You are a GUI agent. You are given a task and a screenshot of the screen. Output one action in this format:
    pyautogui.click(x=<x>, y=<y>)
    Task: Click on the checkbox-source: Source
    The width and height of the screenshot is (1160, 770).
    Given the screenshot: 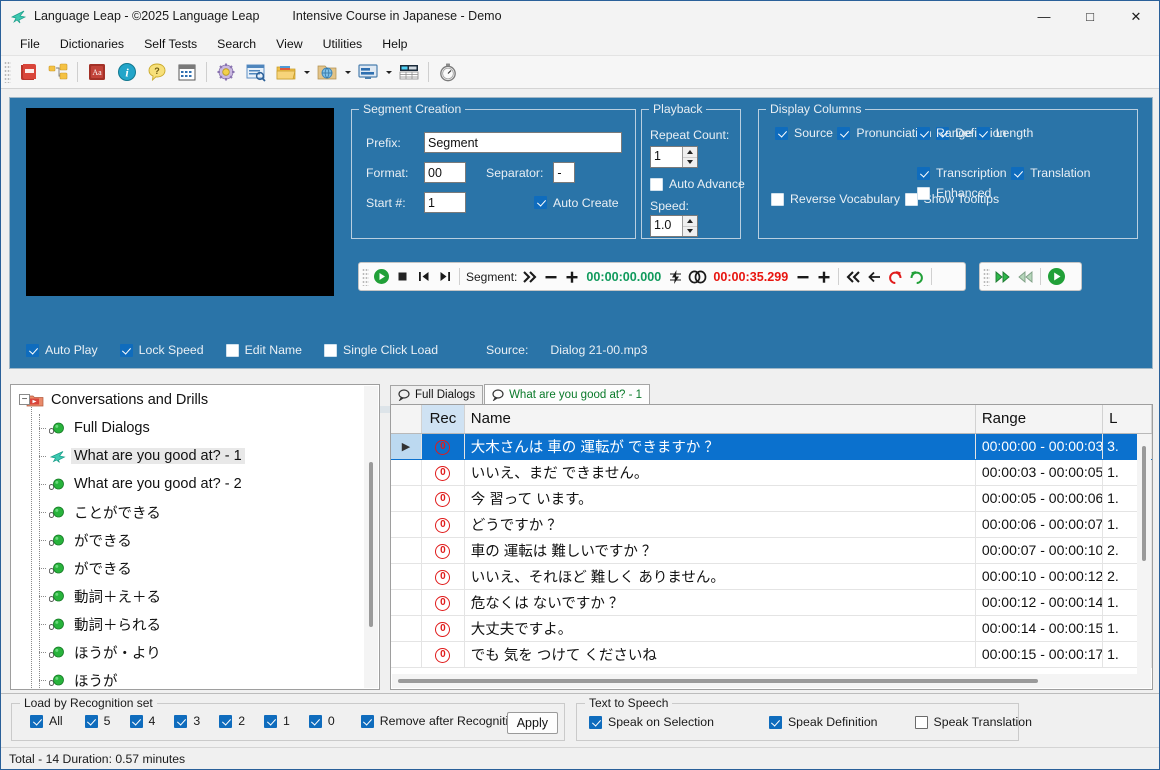 What is the action you would take?
    pyautogui.click(x=804, y=133)
    